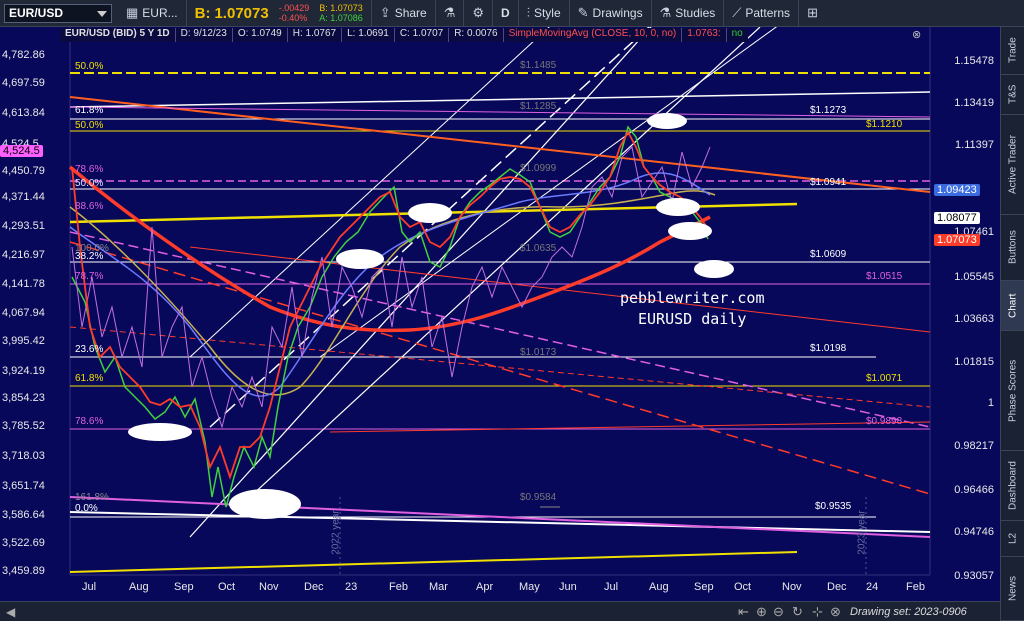 The height and width of the screenshot is (621, 1024). I want to click on year-2022-label: 2022 year, so click(336, 532).